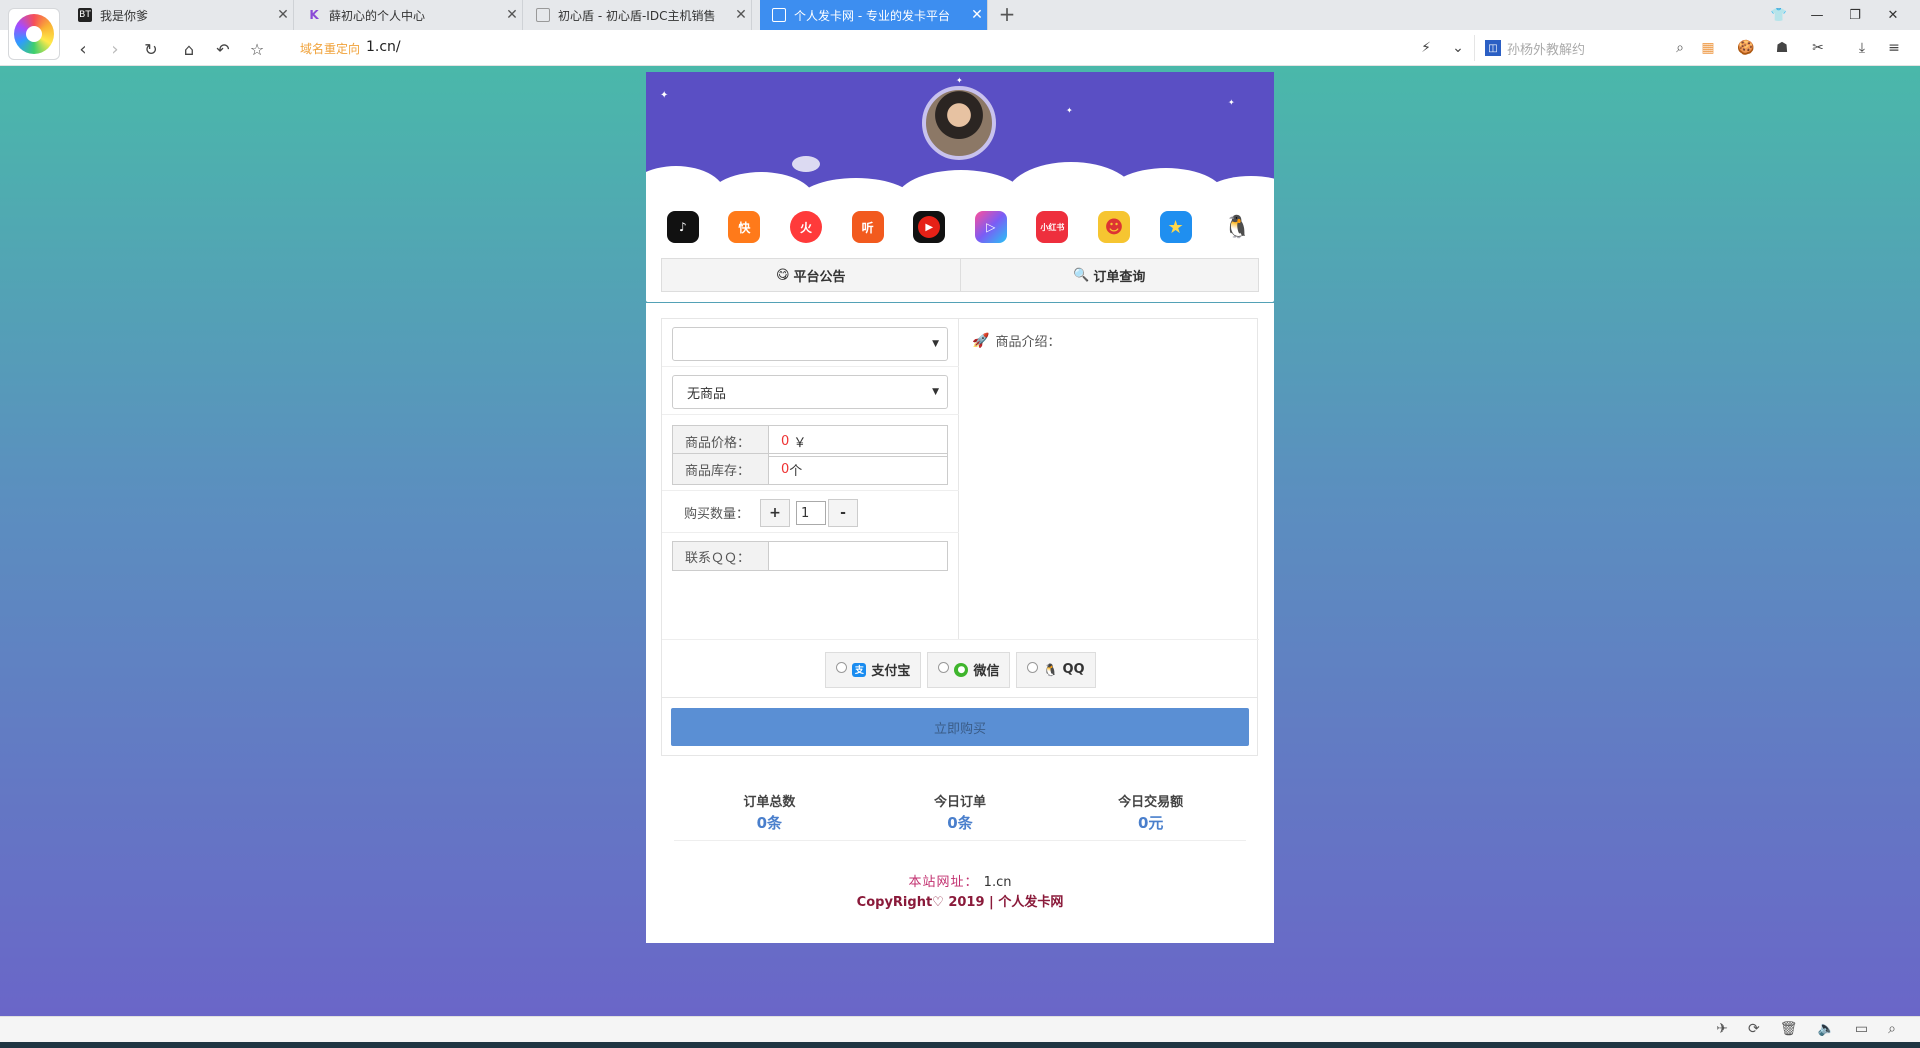 The height and width of the screenshot is (1048, 1920). I want to click on order-query-button: 🔍 订单查询, so click(1109, 275).